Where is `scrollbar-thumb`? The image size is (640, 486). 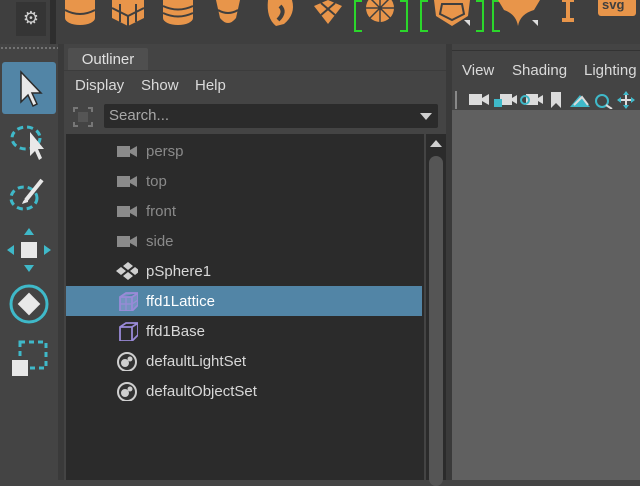 scrollbar-thumb is located at coordinates (436, 321).